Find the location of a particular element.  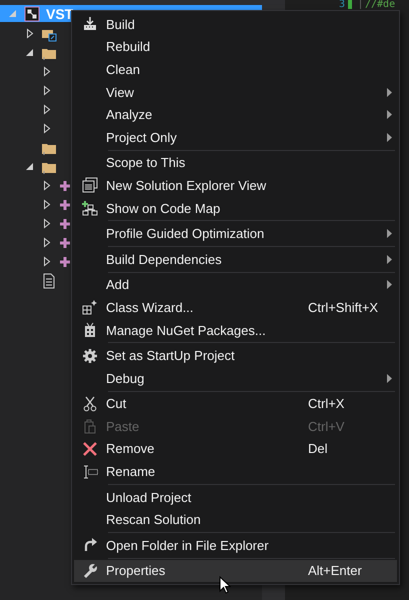

wizard-icon is located at coordinates (90, 307).